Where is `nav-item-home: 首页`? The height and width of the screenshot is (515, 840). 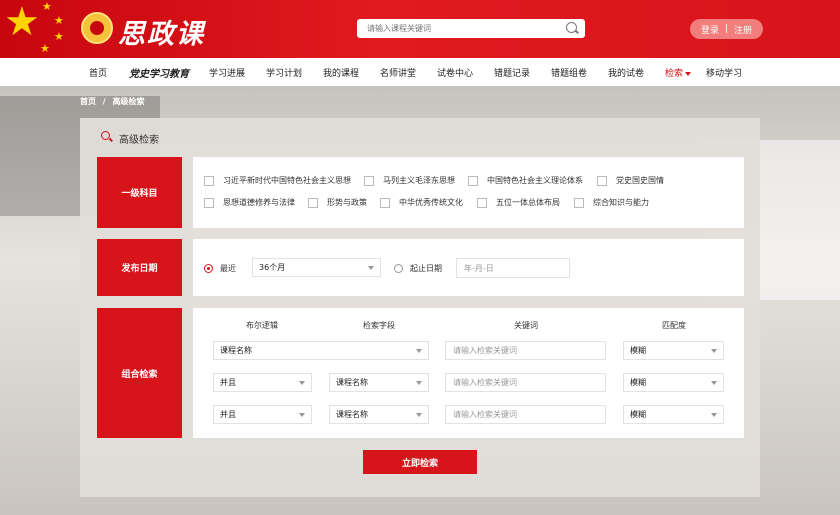 nav-item-home: 首页 is located at coordinates (98, 72).